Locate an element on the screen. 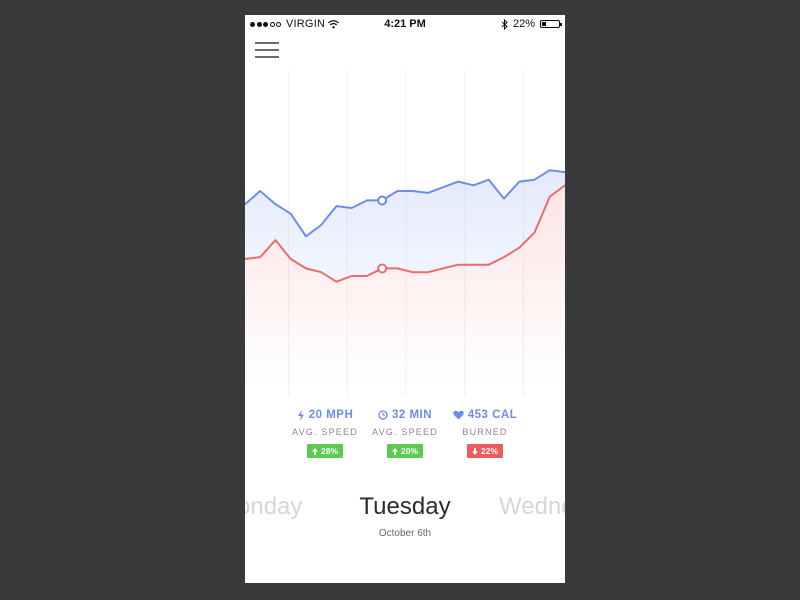 The height and width of the screenshot is (600, 800). stat-calories: 453 CAL BURNED 22% is located at coordinates (485, 433).